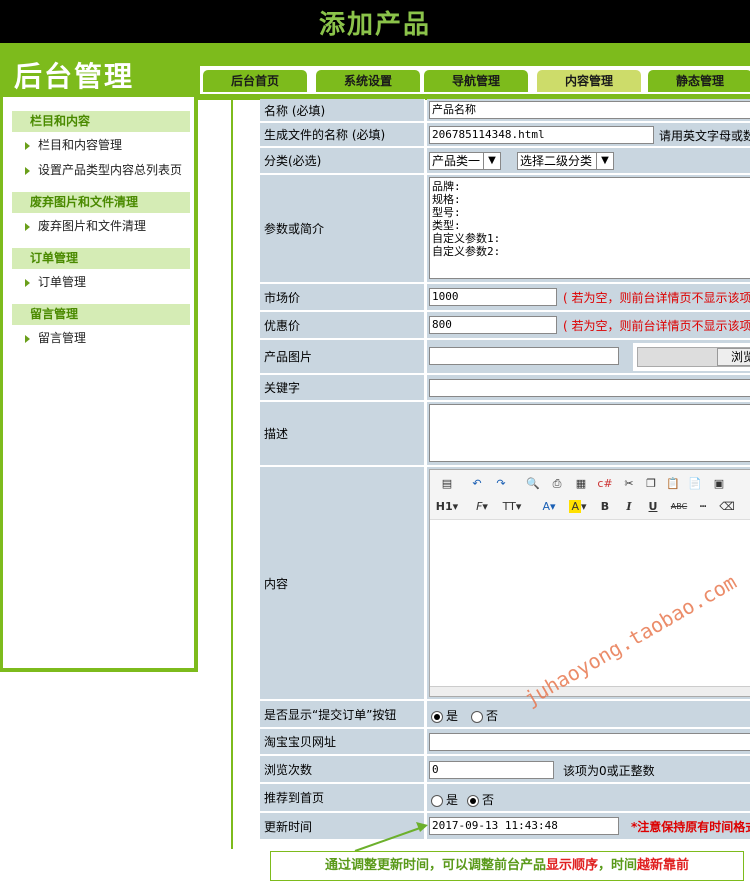 Image resolution: width=750 pixels, height=888 pixels. Describe the element at coordinates (507, 866) in the screenshot. I see `annotation-callout: 通过调整更新时间，可以调整前台产品显示顺序，时间越新靠前` at that location.